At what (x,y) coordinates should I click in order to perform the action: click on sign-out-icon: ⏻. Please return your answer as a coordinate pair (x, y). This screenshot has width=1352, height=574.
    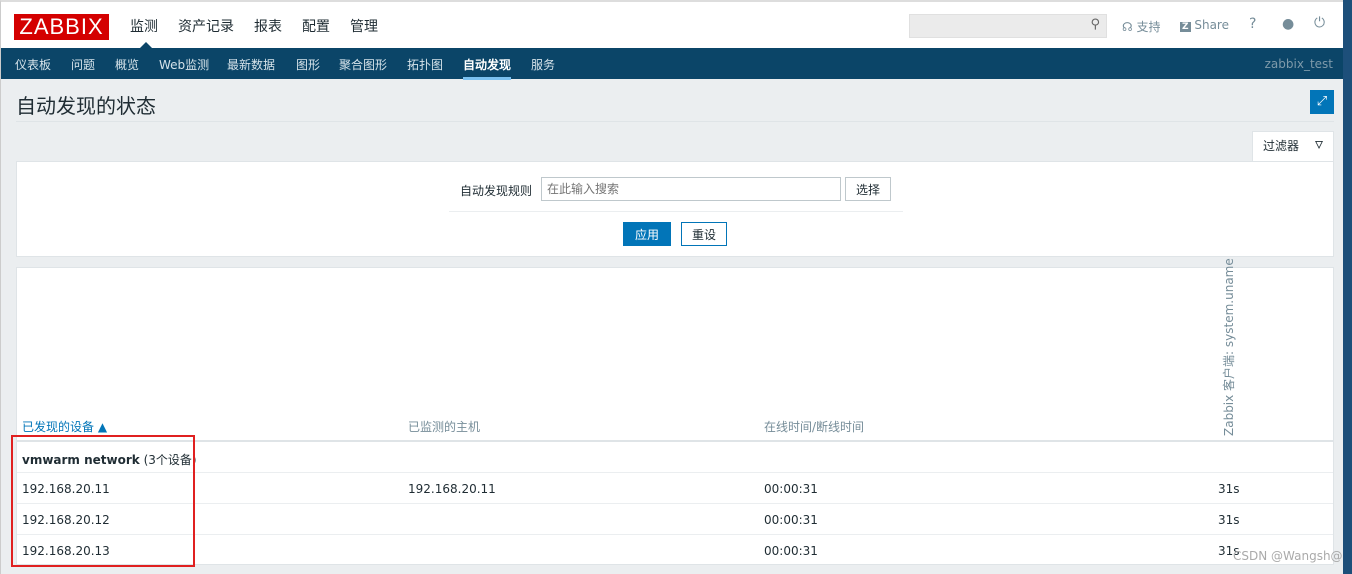
    Looking at the image, I should click on (1319, 23).